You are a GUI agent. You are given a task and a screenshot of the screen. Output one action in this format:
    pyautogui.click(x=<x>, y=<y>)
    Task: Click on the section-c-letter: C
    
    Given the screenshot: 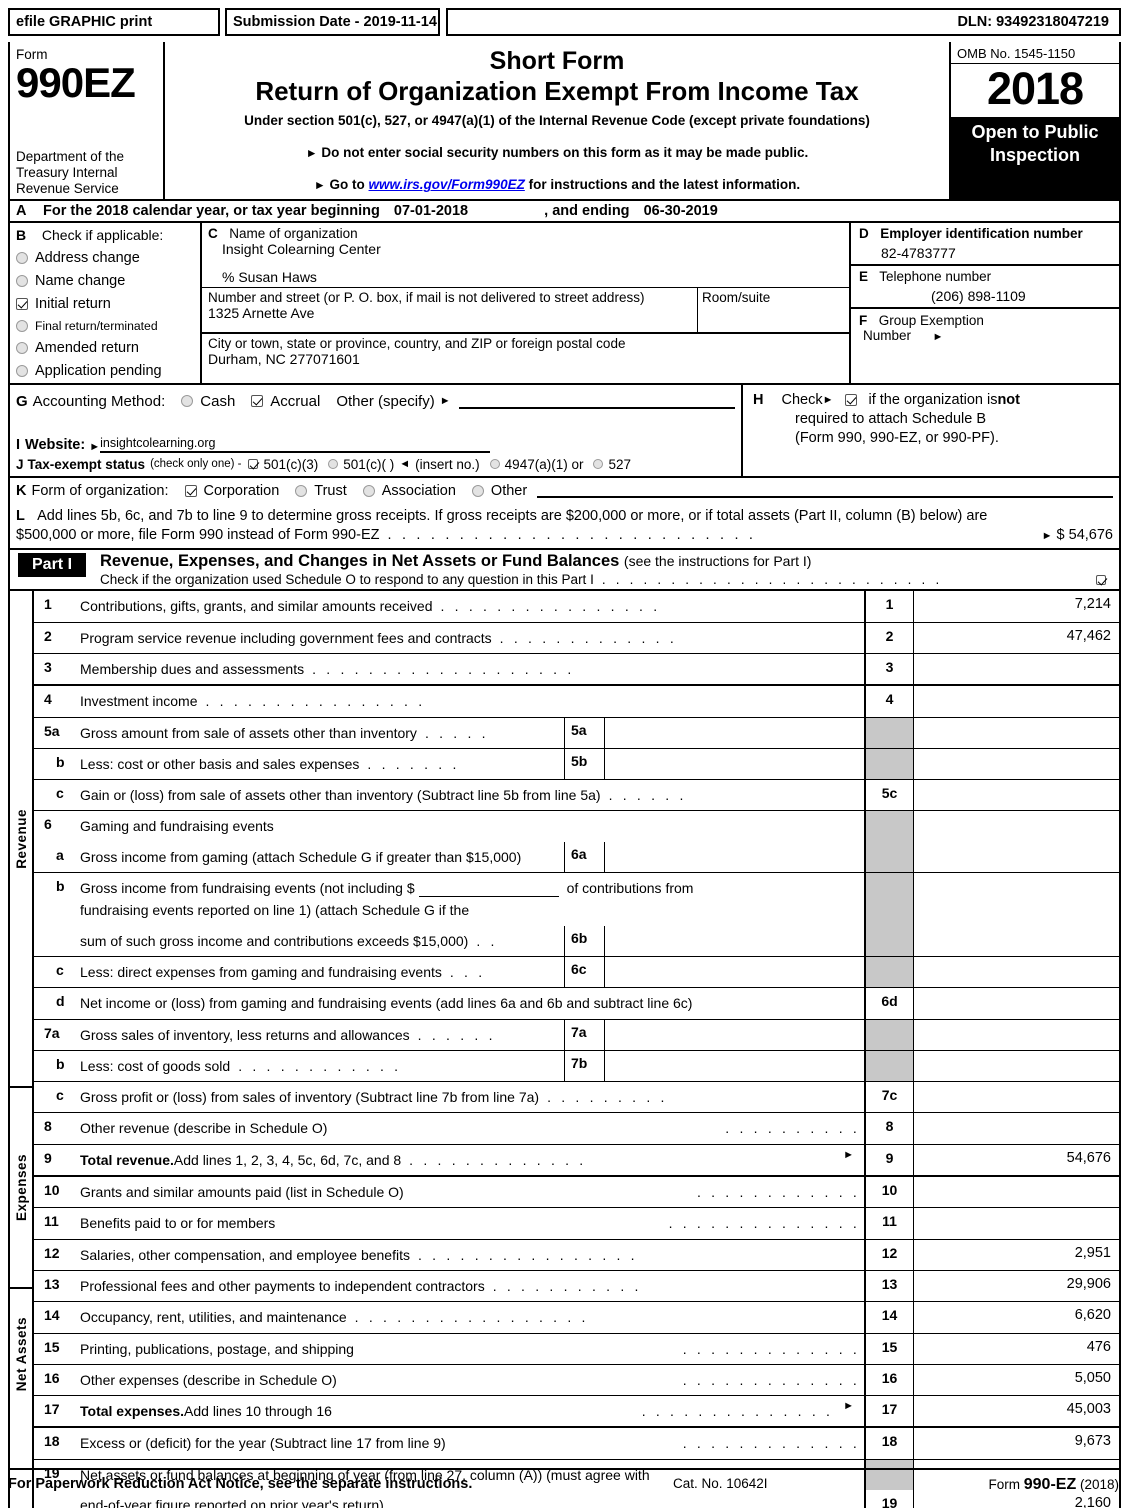 What is the action you would take?
    pyautogui.click(x=213, y=233)
    